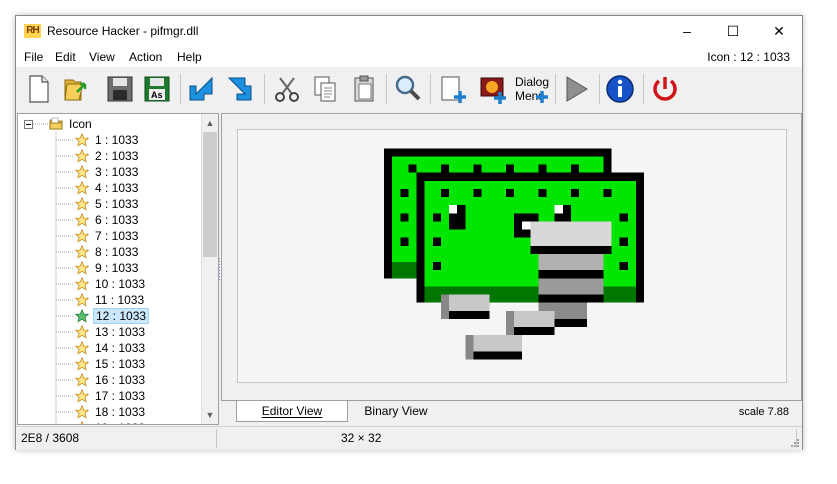  Describe the element at coordinates (733, 31) in the screenshot. I see `maximize-button: ☐` at that location.